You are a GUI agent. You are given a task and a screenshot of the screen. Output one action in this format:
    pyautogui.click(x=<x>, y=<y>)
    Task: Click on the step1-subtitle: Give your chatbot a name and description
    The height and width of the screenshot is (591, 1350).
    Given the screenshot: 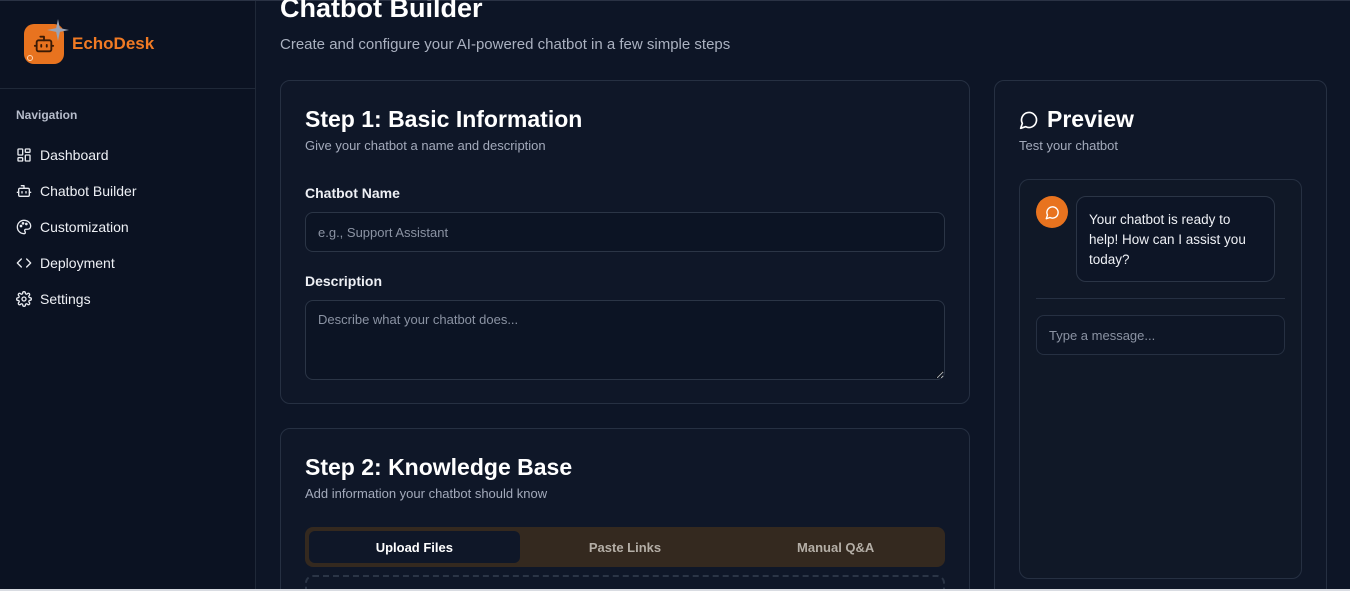 What is the action you would take?
    pyautogui.click(x=425, y=145)
    